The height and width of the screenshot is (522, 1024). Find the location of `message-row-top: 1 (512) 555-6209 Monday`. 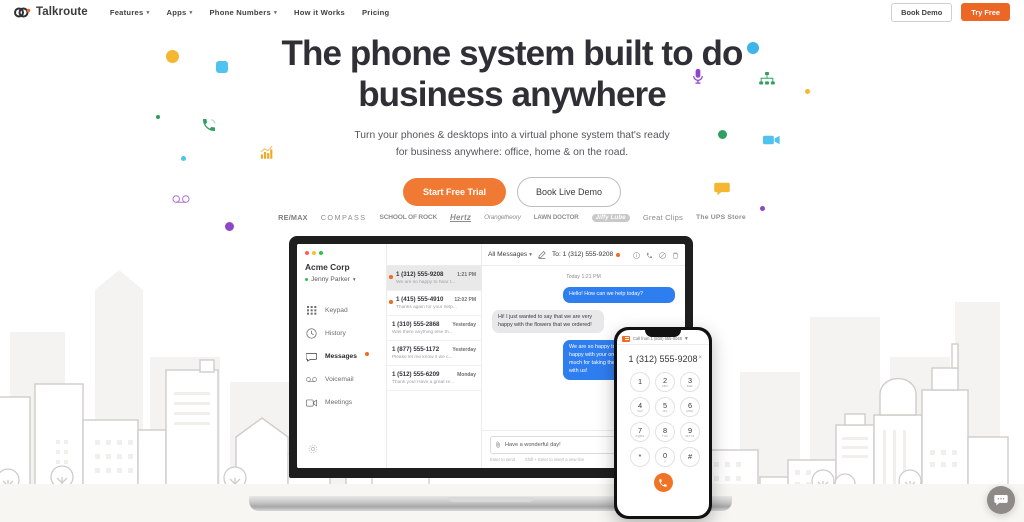

message-row-top: 1 (512) 555-6209 Monday is located at coordinates (434, 374).